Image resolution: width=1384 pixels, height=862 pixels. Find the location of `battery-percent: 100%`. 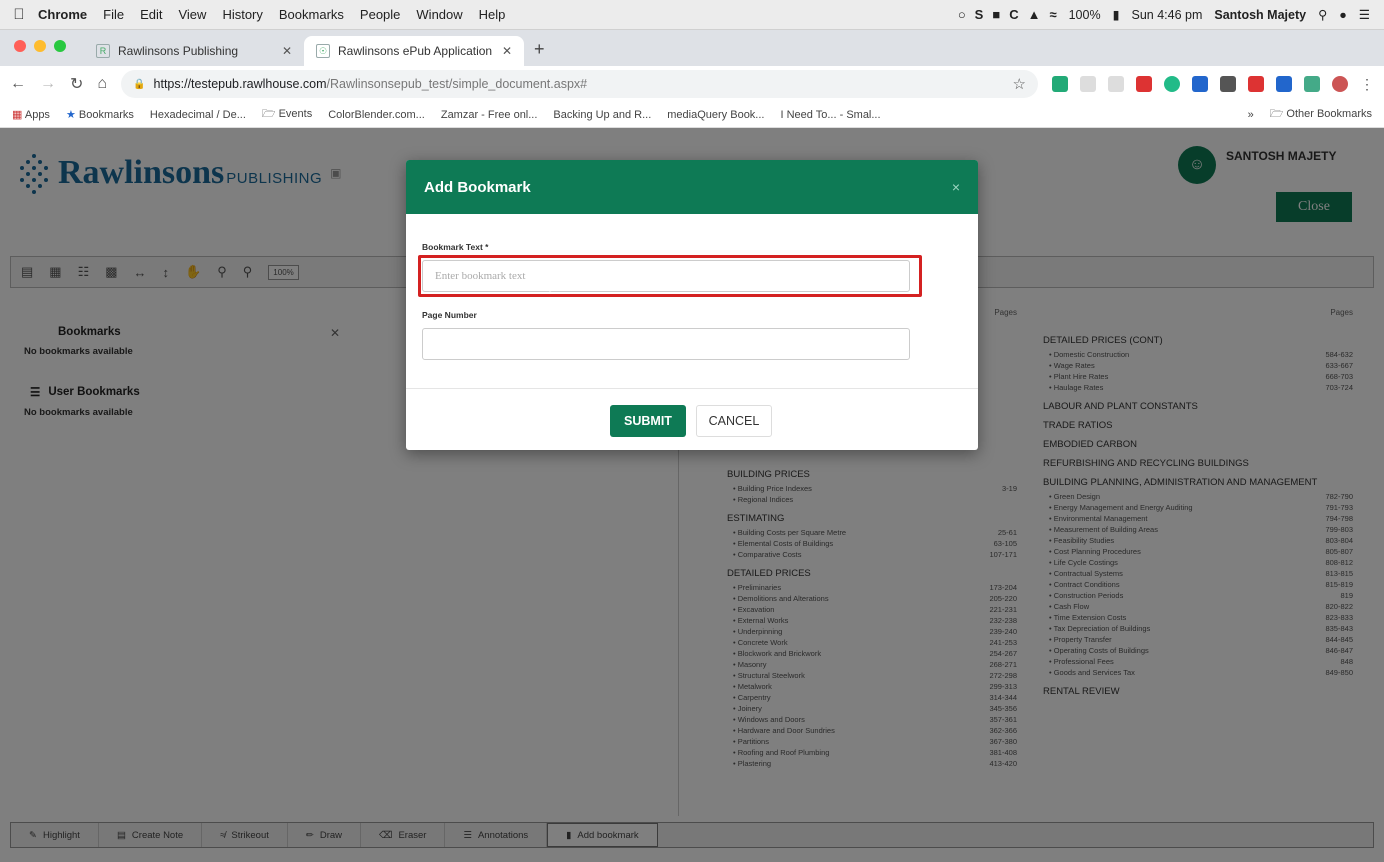

battery-percent: 100% is located at coordinates (1084, 14).